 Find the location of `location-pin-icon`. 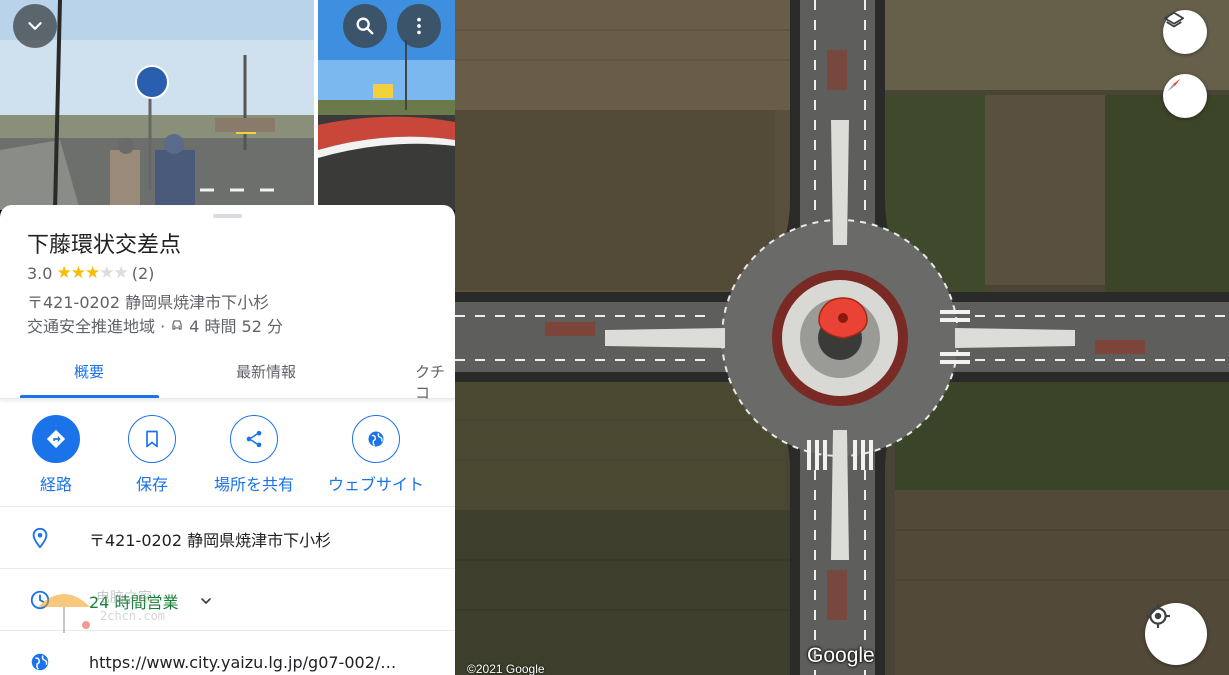

location-pin-icon is located at coordinates (40, 538).